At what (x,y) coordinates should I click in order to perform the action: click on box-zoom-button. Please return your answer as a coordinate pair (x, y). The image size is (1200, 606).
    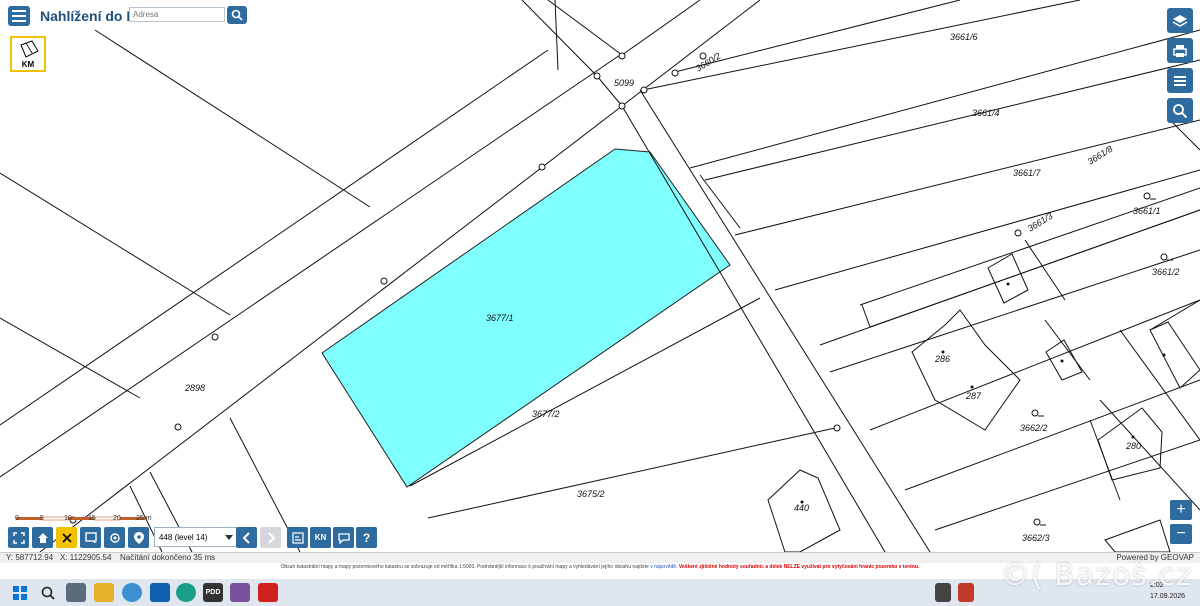
    Looking at the image, I should click on (90, 537).